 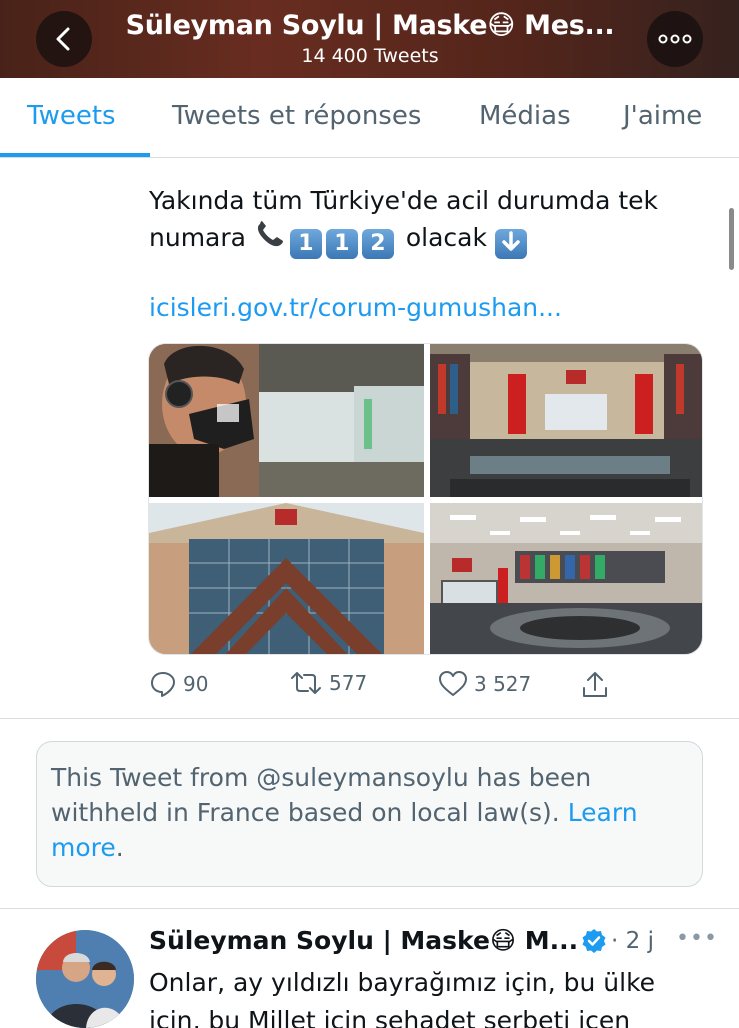 What do you see at coordinates (341, 244) in the screenshot?
I see `digit-keycap-1b: 1` at bounding box center [341, 244].